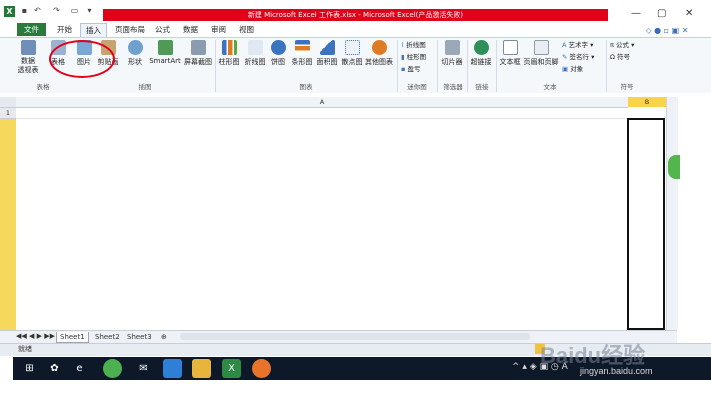 This screenshot has height=401, width=711. What do you see at coordinates (672, 213) in the screenshot?
I see `vertical-scrollbar` at bounding box center [672, 213].